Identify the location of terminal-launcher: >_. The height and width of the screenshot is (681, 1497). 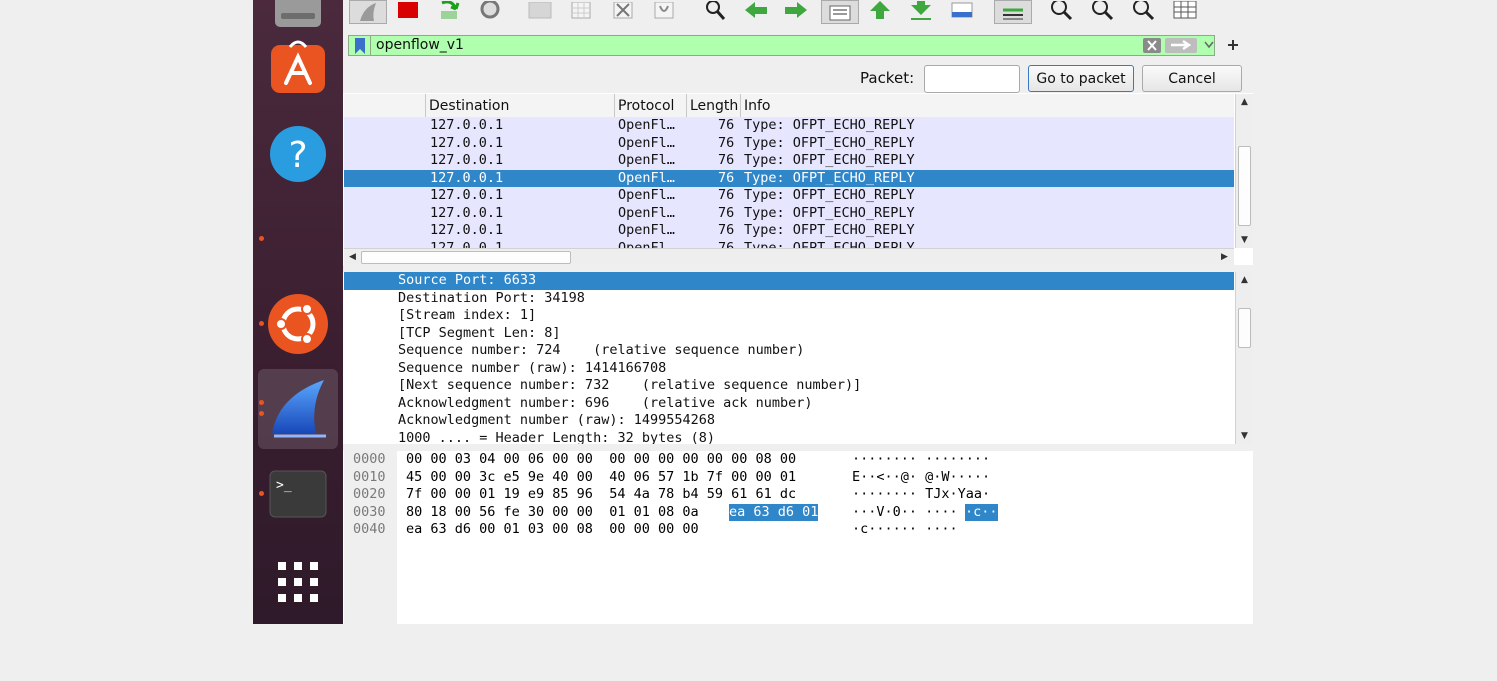
(298, 494).